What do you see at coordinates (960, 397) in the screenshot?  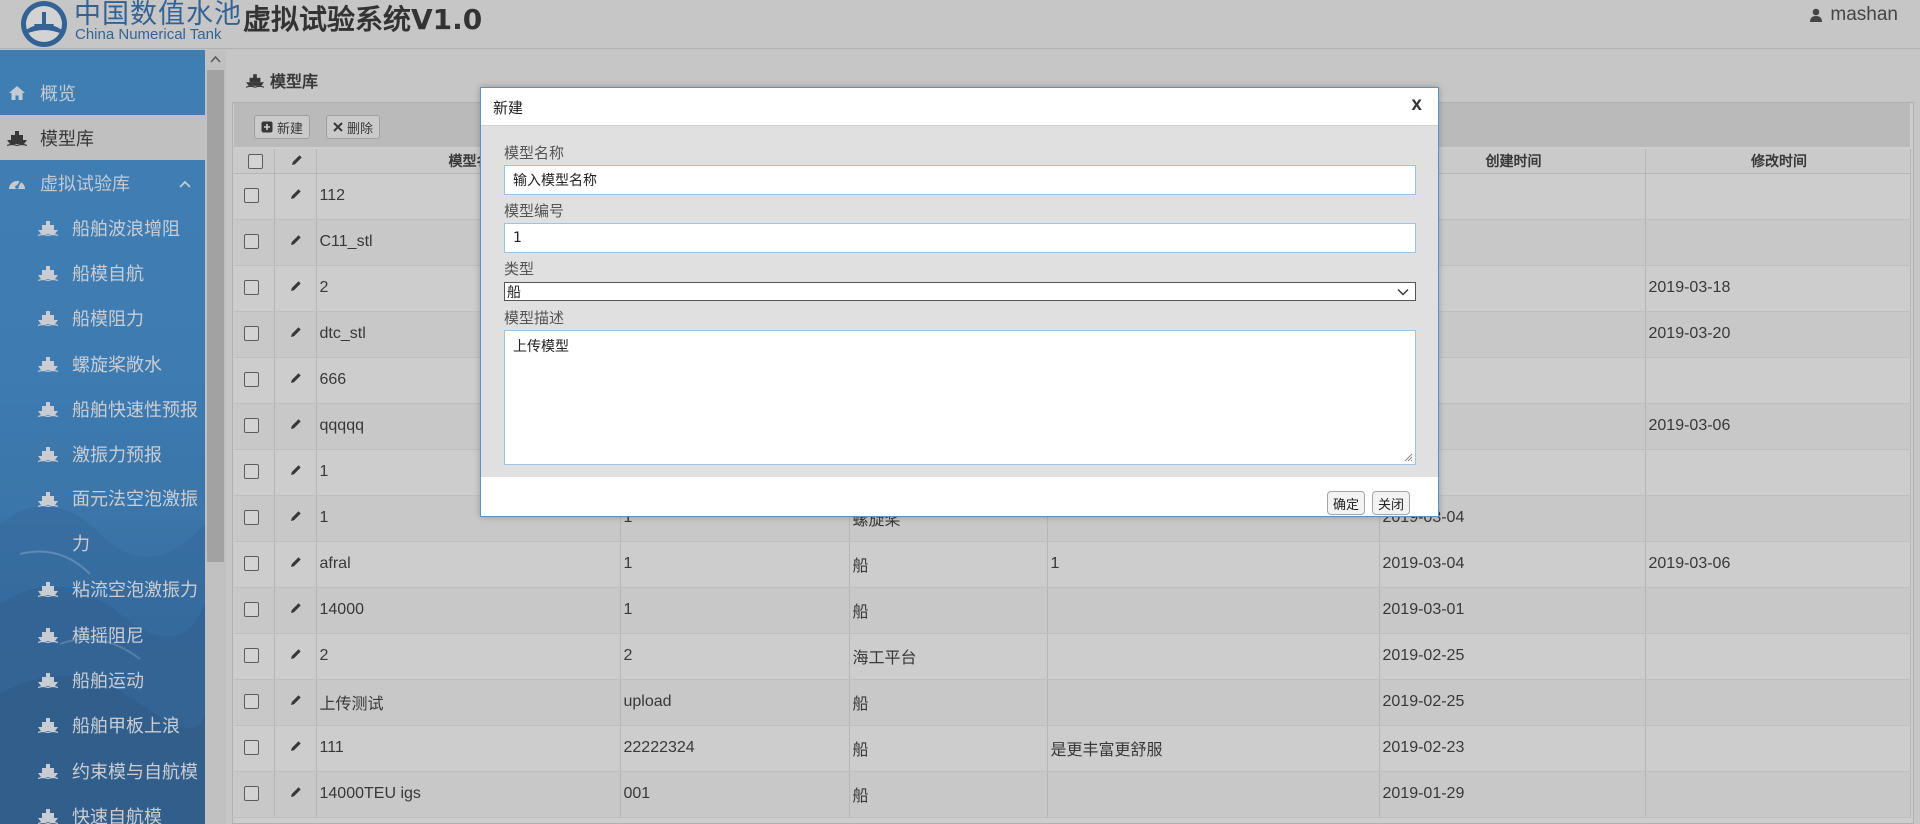 I see `model-desc-textarea: 上传模型` at bounding box center [960, 397].